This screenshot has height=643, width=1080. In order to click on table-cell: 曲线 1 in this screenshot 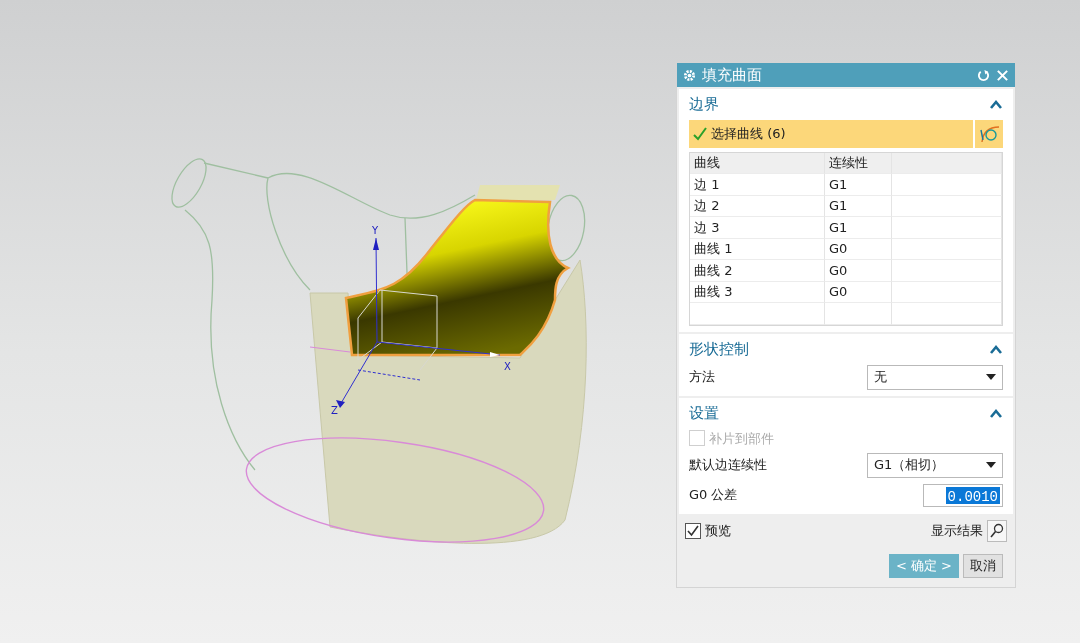, I will do `click(757, 249)`.